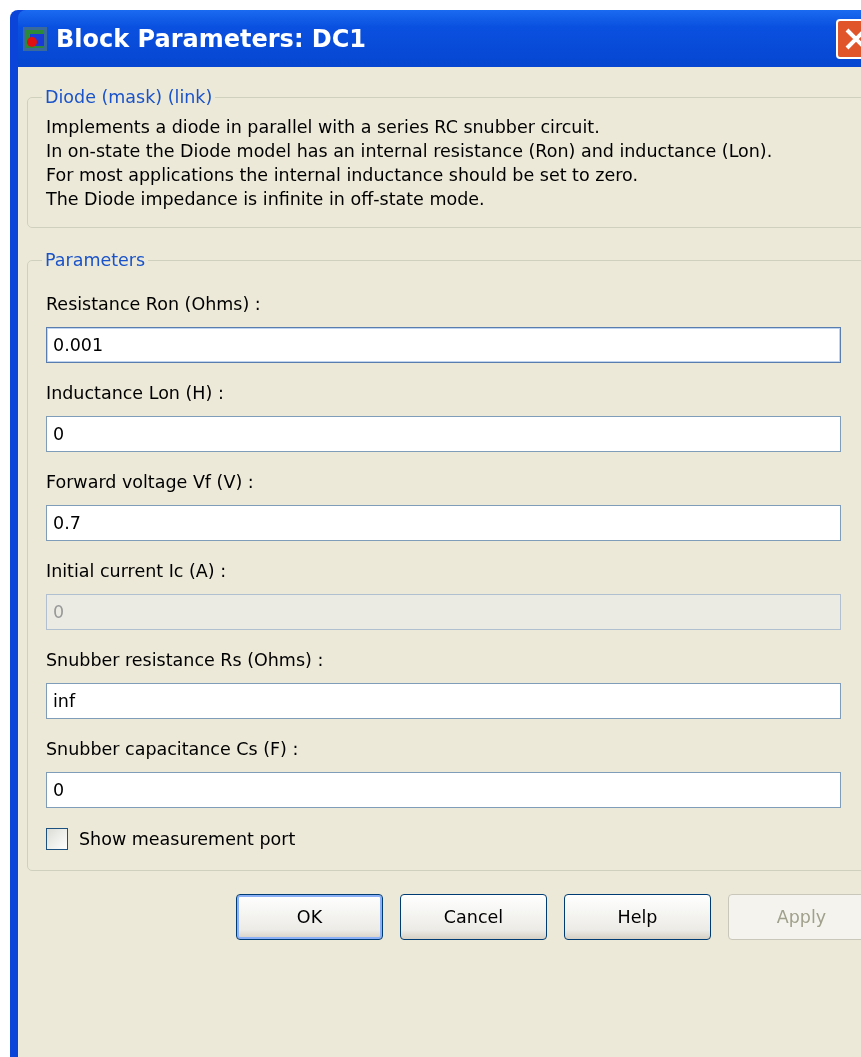 This screenshot has height=1057, width=861. I want to click on field-label: Inductance Lon (H) :, so click(135, 393).